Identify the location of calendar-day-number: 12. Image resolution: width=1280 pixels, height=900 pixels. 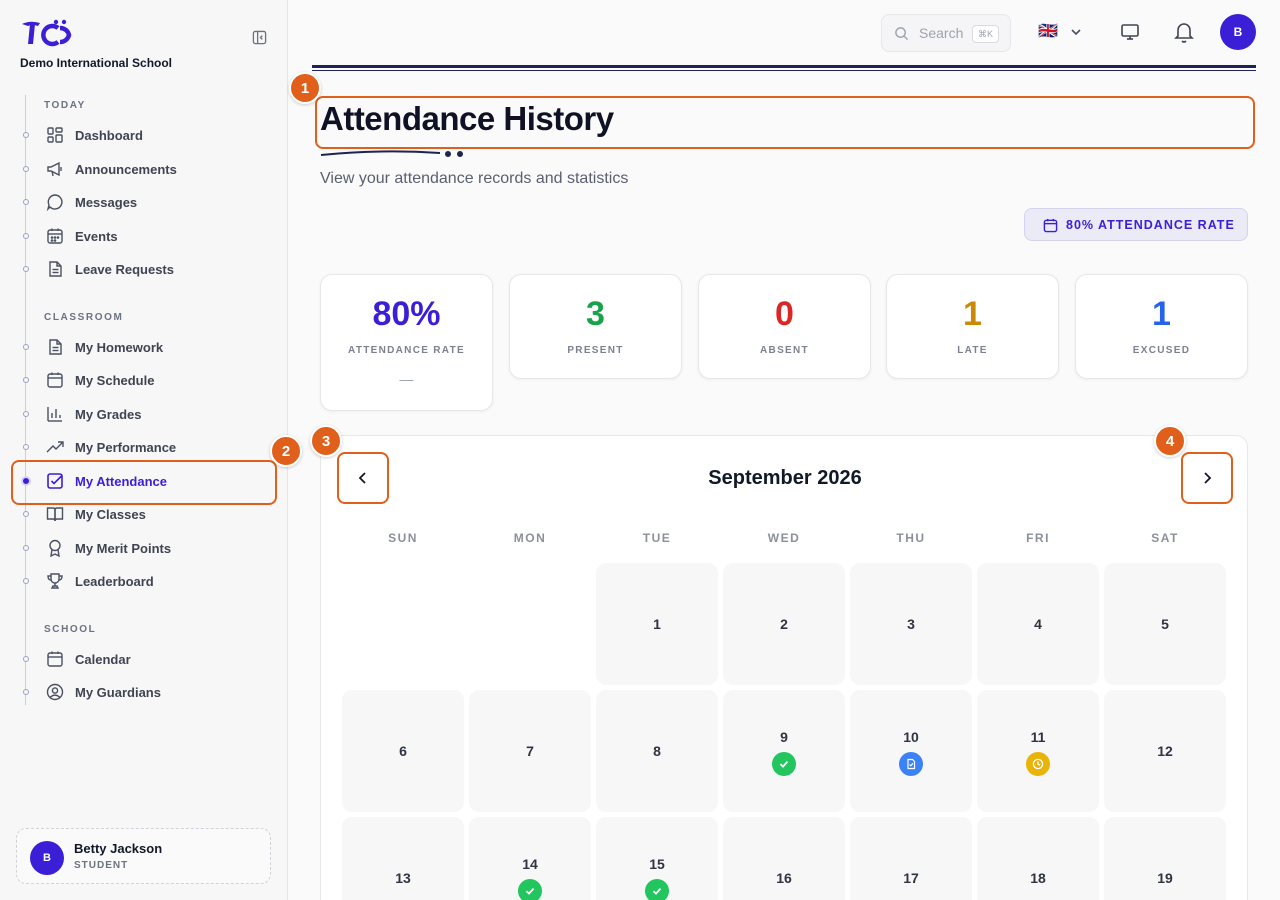
(1165, 751).